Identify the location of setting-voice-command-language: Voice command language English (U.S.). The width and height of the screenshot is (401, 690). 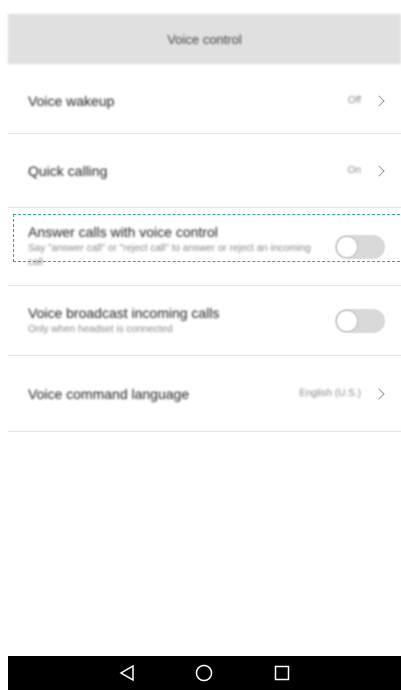
(204, 394).